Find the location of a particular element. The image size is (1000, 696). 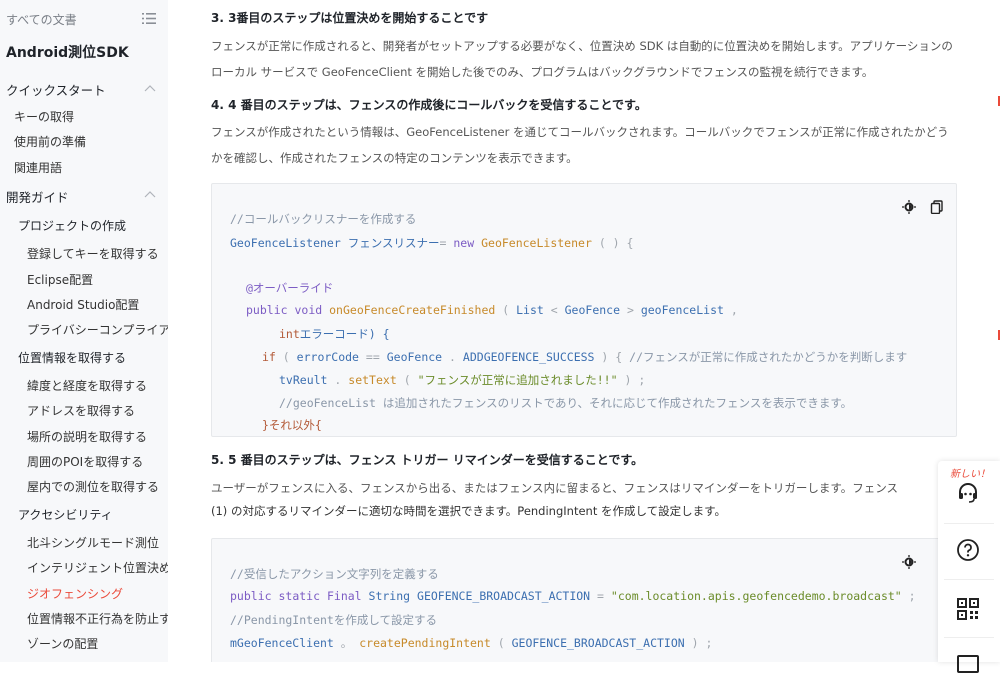

floating-toolbar: 新しい！ is located at coordinates (969, 567).